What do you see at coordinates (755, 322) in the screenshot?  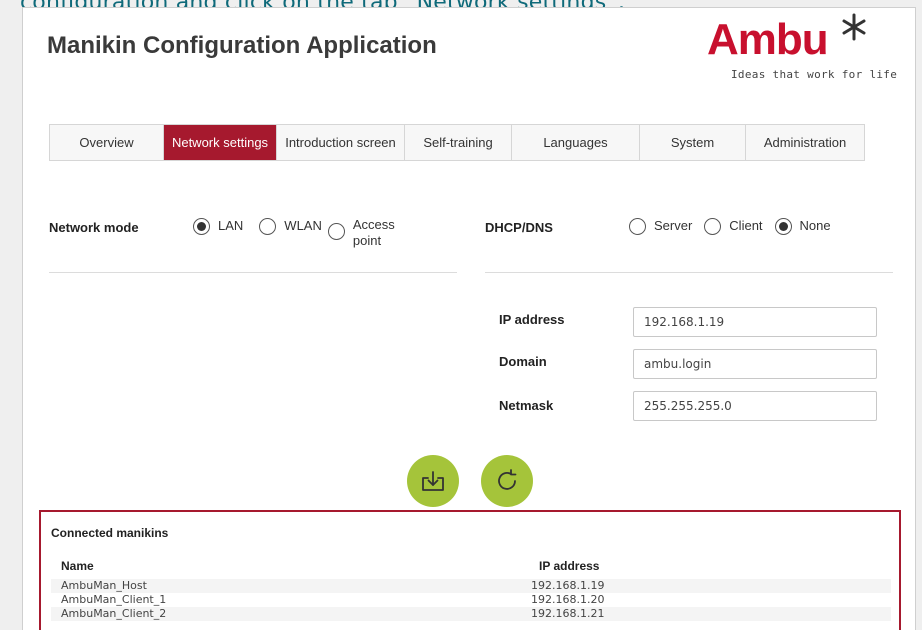 I see `ip-address-input: 192.168.1.19` at bounding box center [755, 322].